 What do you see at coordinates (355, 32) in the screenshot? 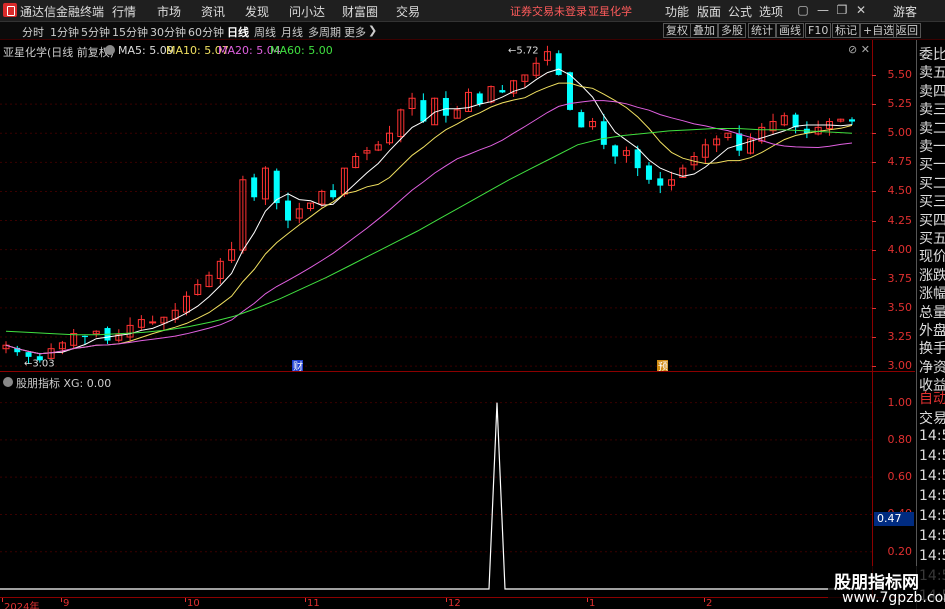
I see `period-more: 更多` at bounding box center [355, 32].